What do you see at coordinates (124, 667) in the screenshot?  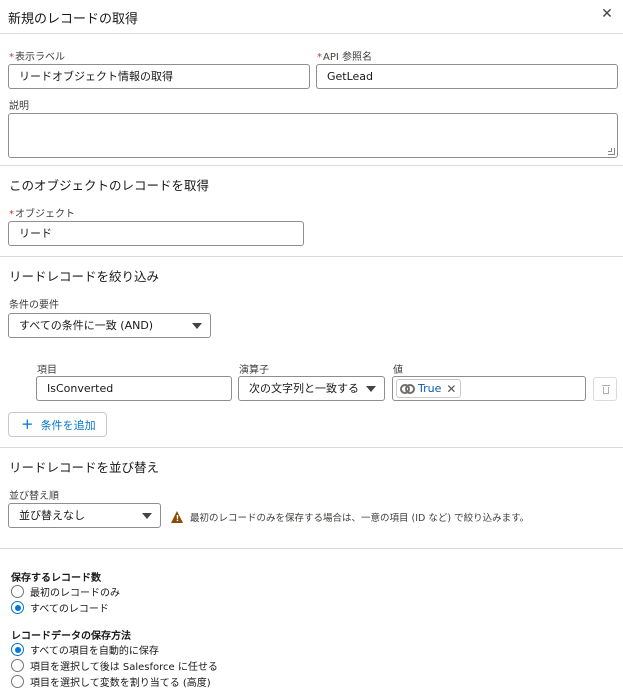 I see `radio-label: 項目を選択して後は Salesforce に任せる` at bounding box center [124, 667].